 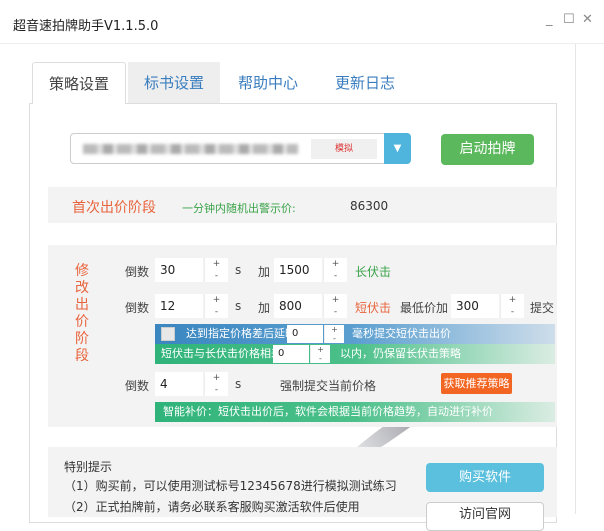 I want to click on recommend-strategy-button: 获取推荐策略, so click(x=476, y=383).